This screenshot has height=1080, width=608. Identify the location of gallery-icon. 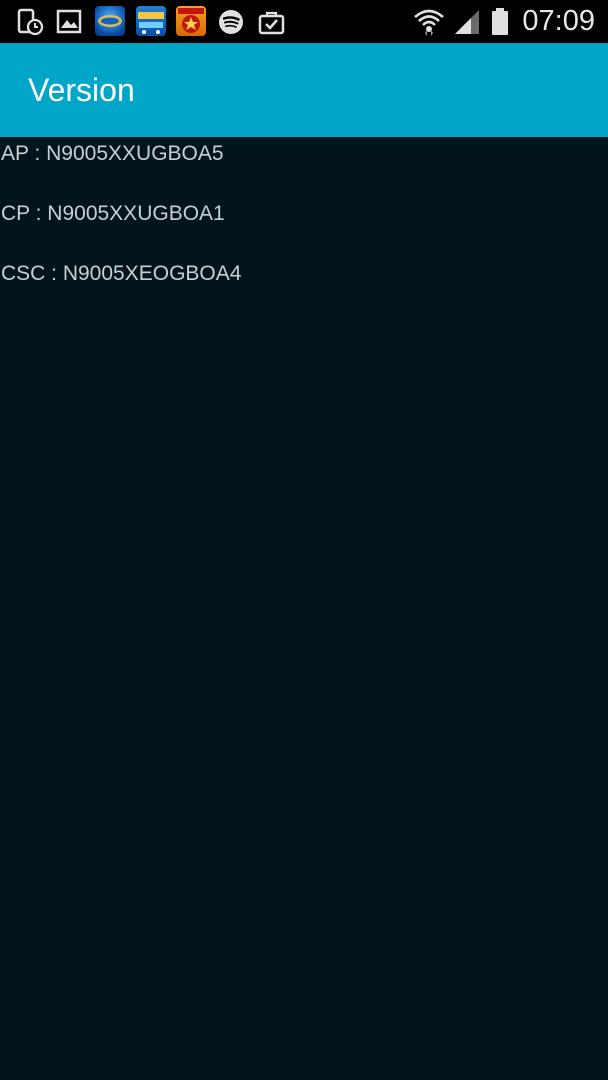
(69, 21).